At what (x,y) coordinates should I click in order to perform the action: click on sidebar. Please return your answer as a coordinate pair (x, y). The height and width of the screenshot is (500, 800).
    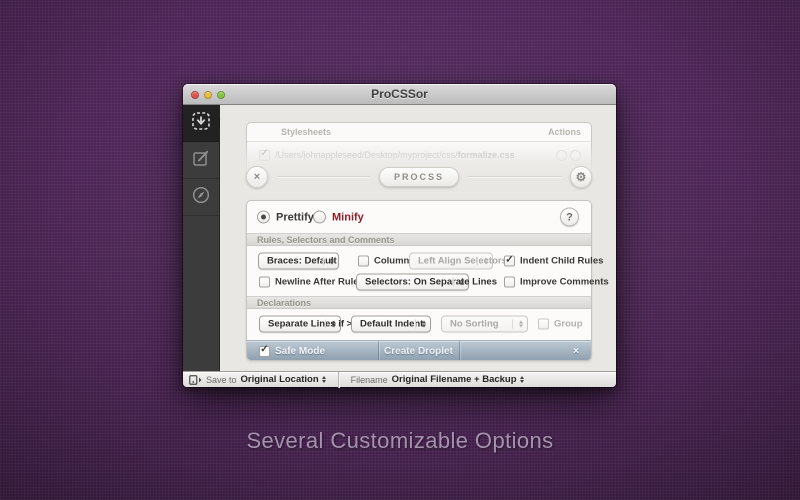
    Looking at the image, I should click on (203, 238).